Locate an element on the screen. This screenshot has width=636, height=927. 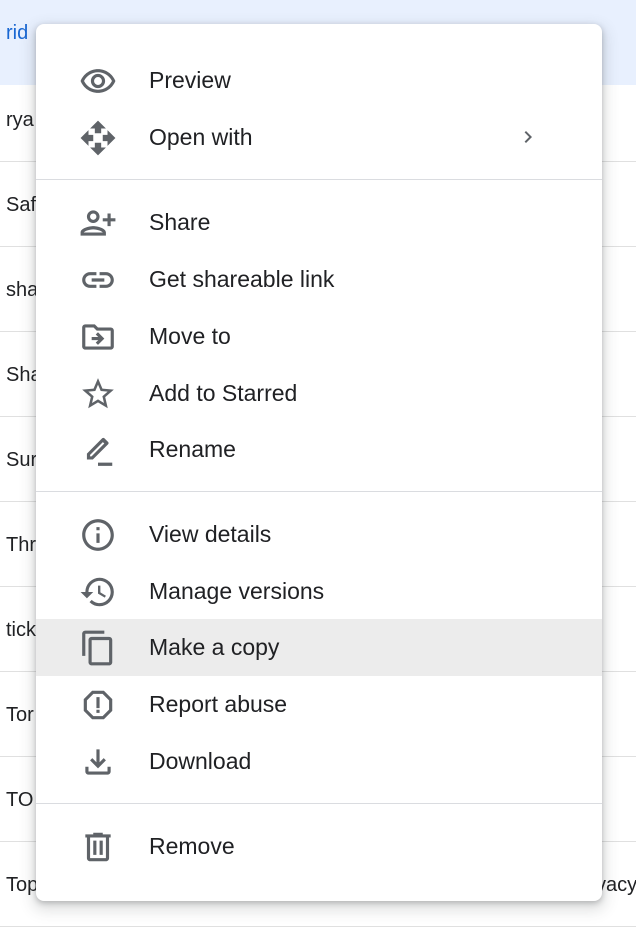
menu-item-label: Report abuse is located at coordinates (218, 704).